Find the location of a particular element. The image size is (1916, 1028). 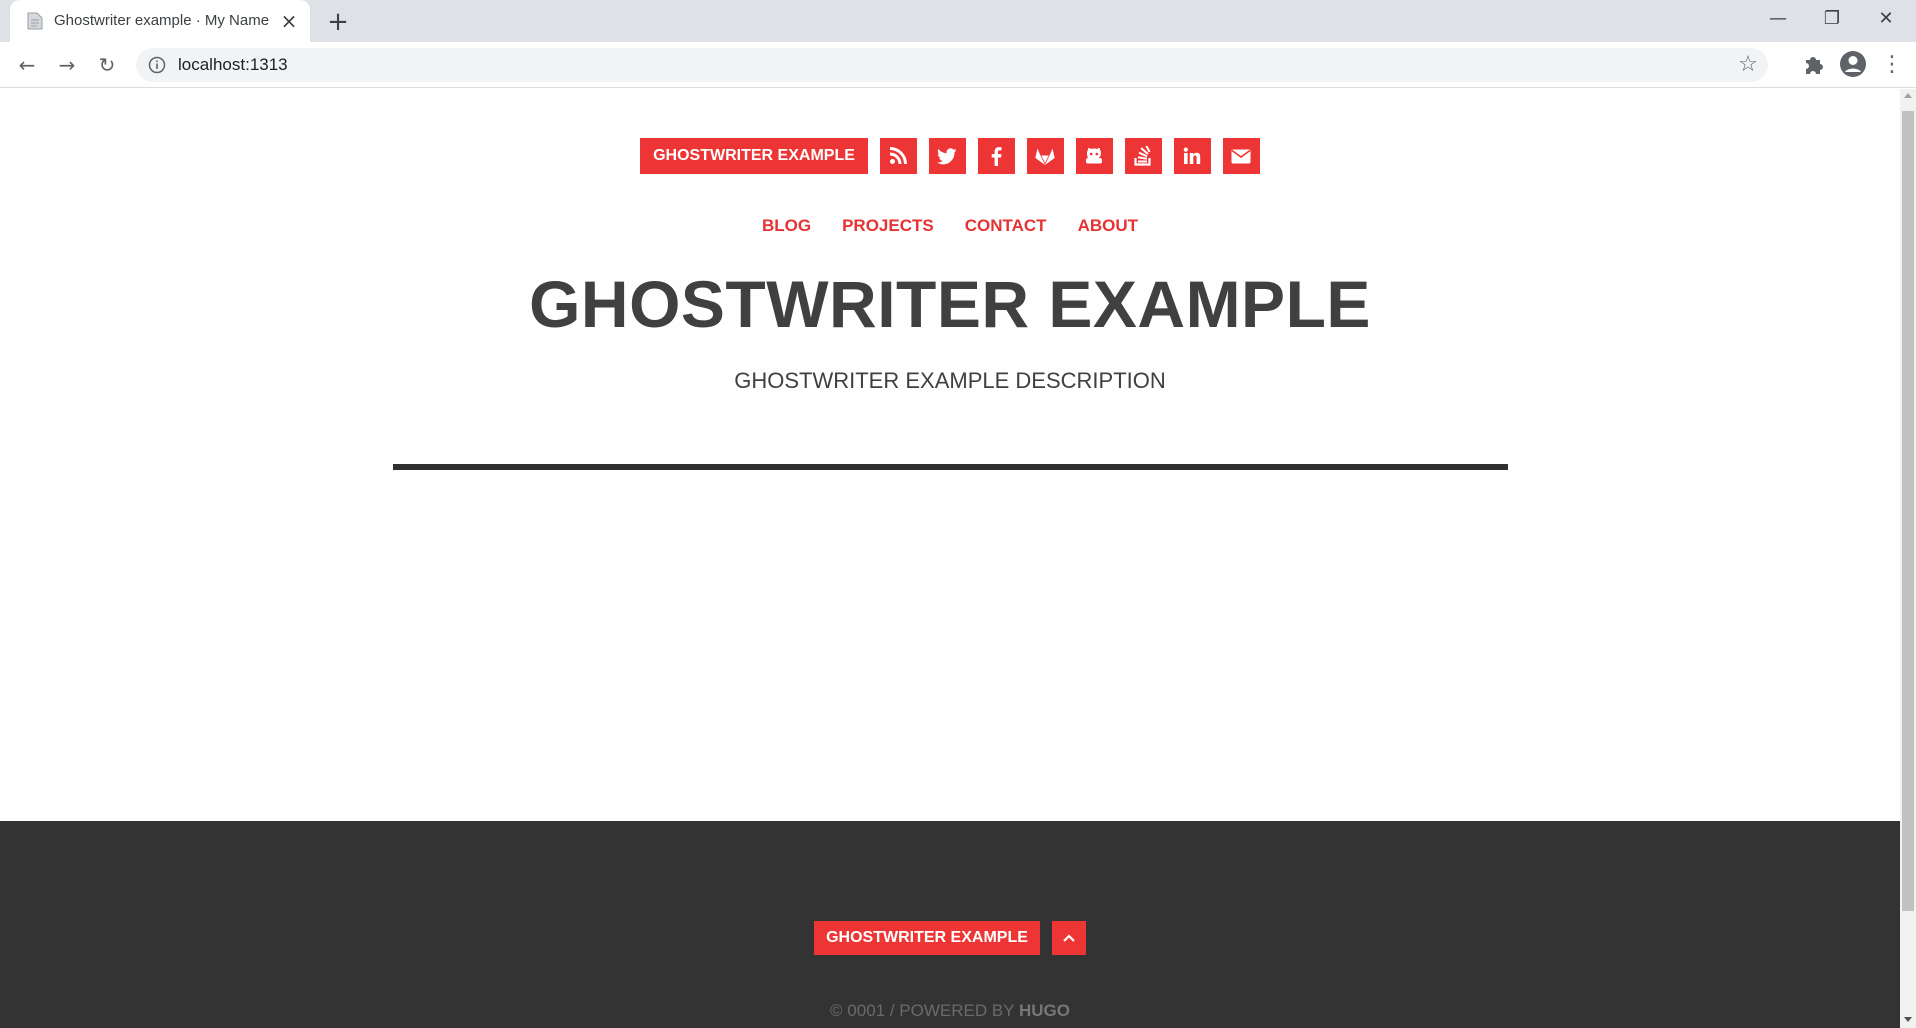

copyright-text: © 0001 / POWERED BY is located at coordinates (922, 1010).